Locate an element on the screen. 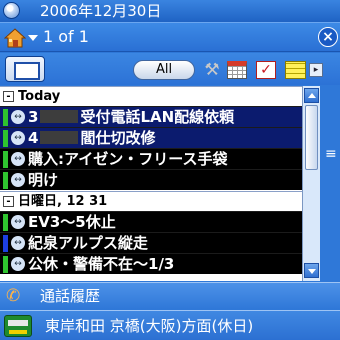 Image resolution: width=340 pixels, height=340 pixels. chevron-down-icon is located at coordinates (33, 38).